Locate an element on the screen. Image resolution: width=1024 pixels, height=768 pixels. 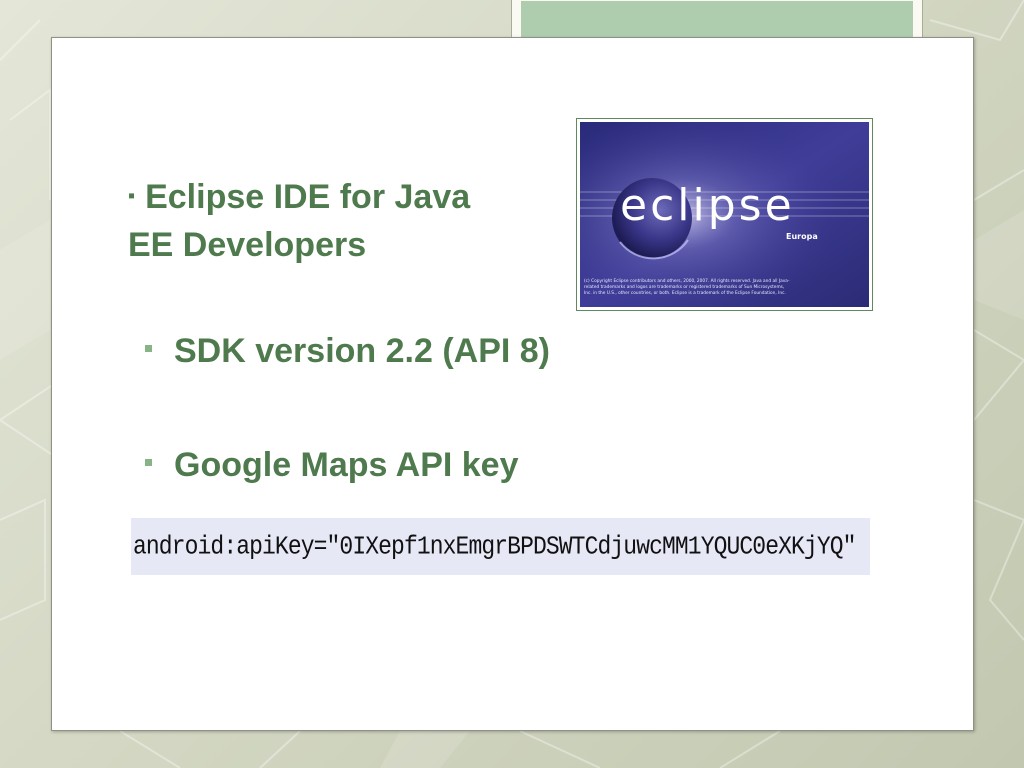
heading-line-2: EE Developers is located at coordinates (247, 245).